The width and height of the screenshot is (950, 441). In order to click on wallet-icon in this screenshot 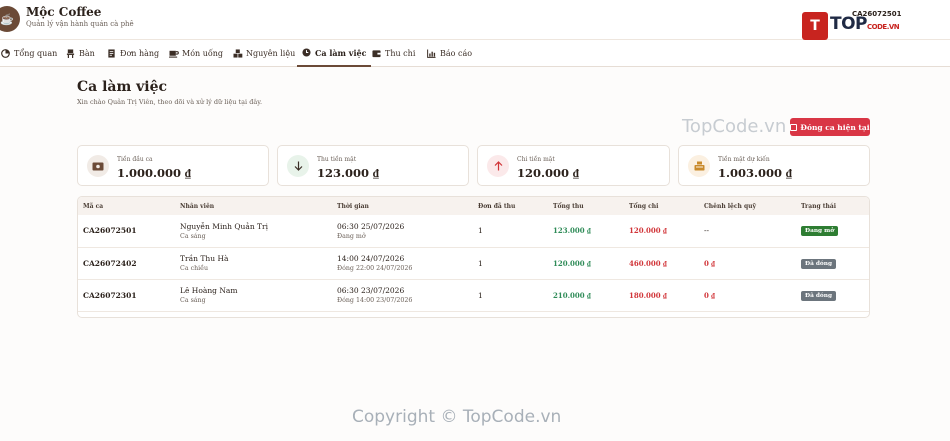, I will do `click(376, 53)`.